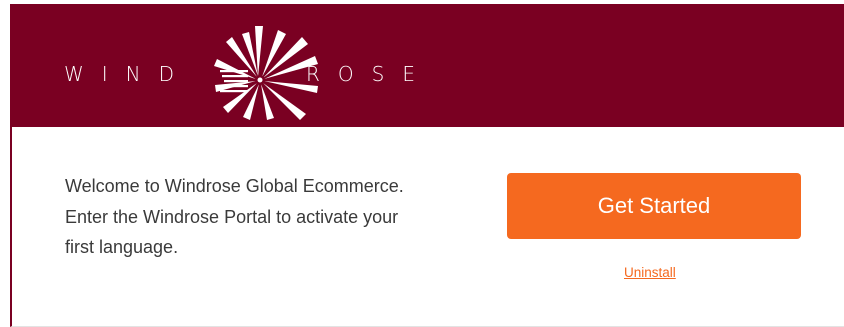 This screenshot has height=327, width=844. I want to click on welcome-line-3: first language., so click(122, 247).